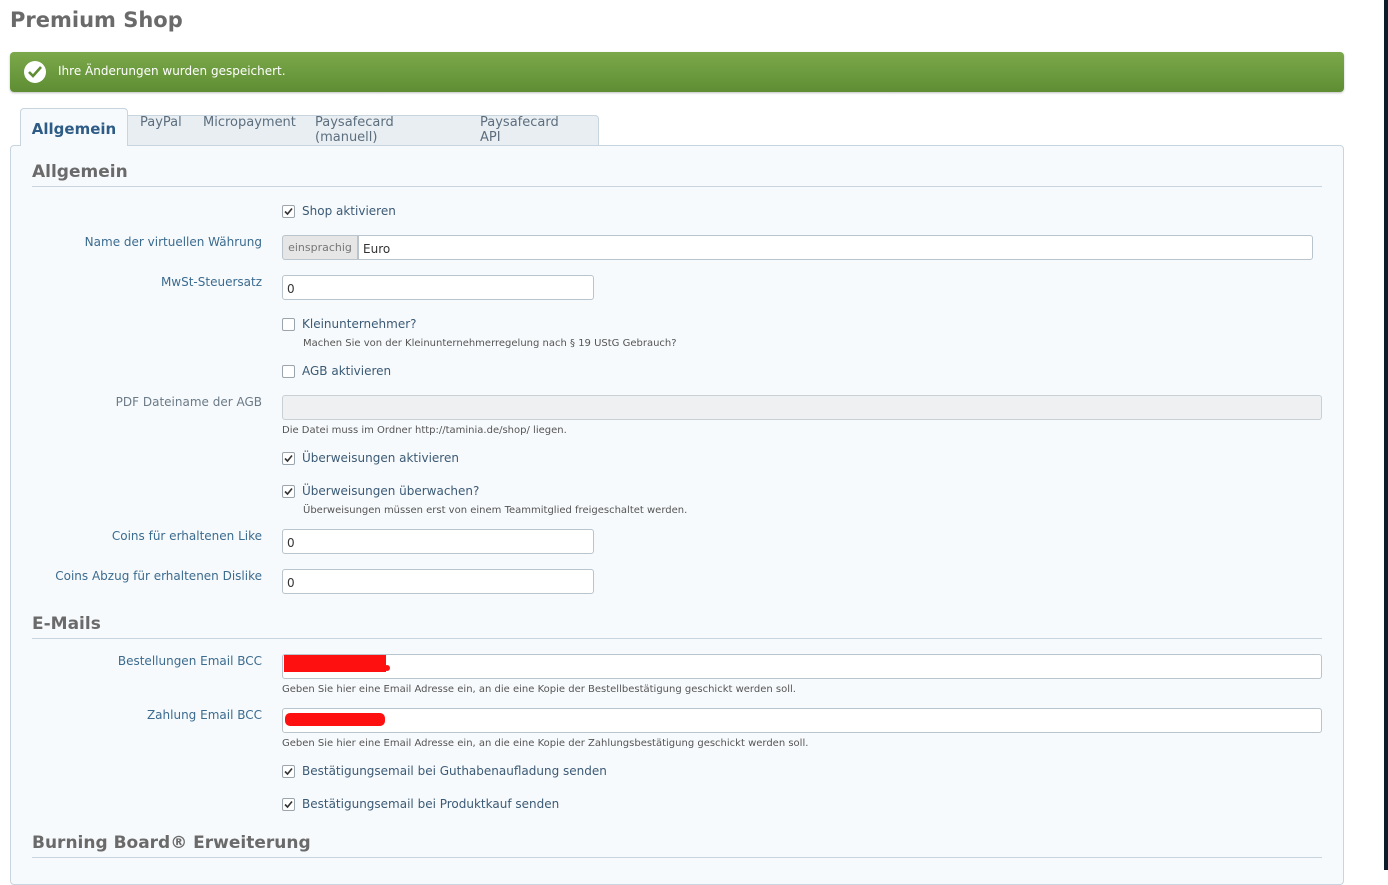 This screenshot has height=885, width=1388. What do you see at coordinates (835, 247) in the screenshot?
I see `currency-name-input: Euro` at bounding box center [835, 247].